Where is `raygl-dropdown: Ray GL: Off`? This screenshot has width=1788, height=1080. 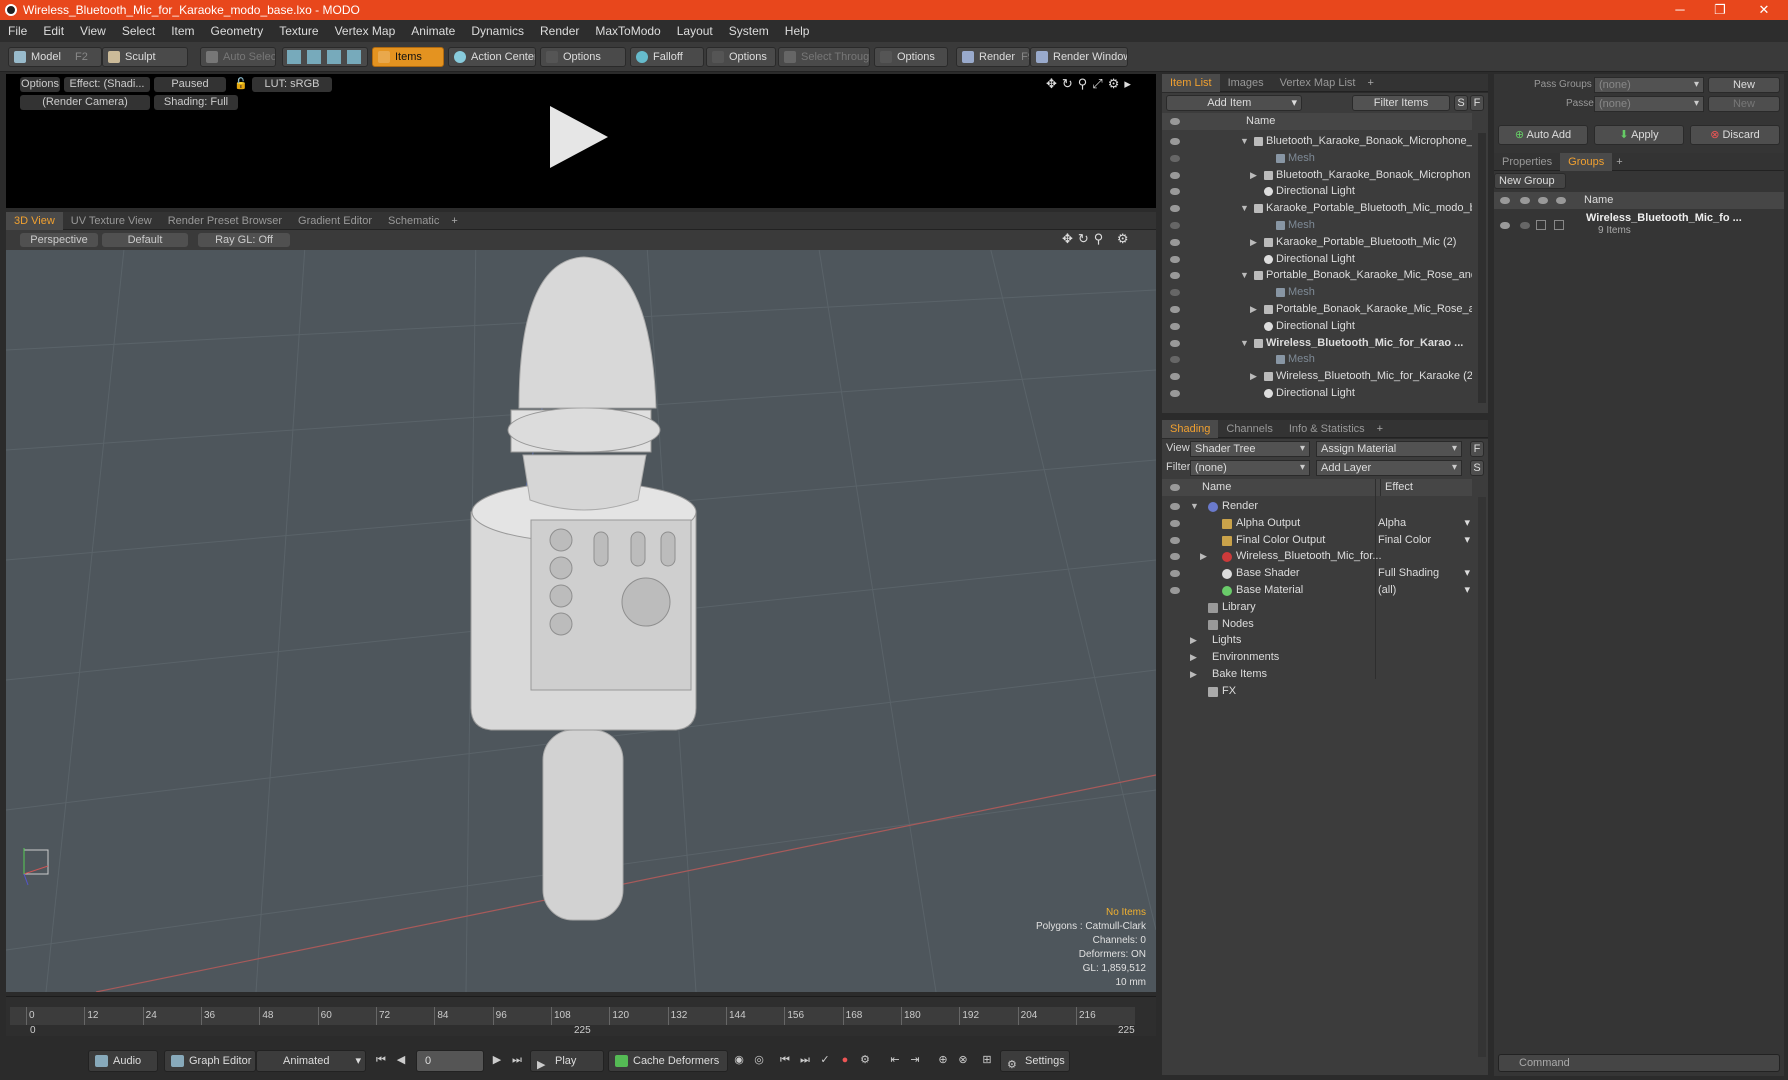 raygl-dropdown: Ray GL: Off is located at coordinates (244, 240).